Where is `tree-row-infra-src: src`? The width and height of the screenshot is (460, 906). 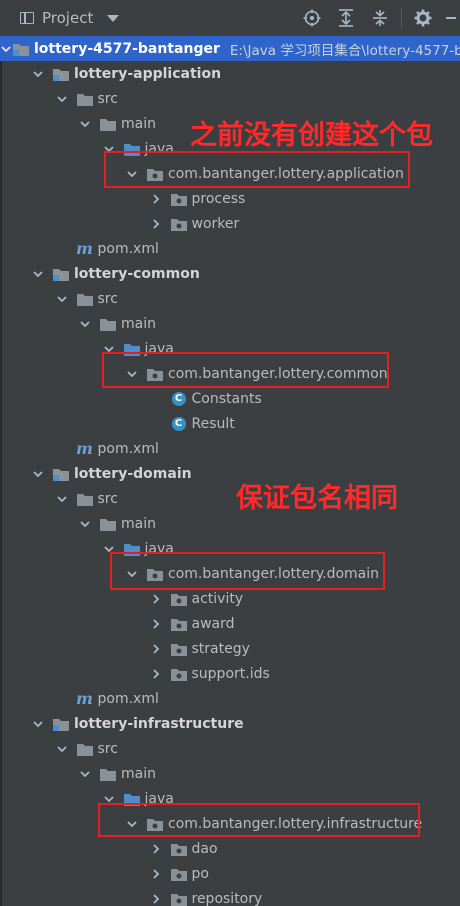
tree-row-infra-src: src is located at coordinates (230, 748).